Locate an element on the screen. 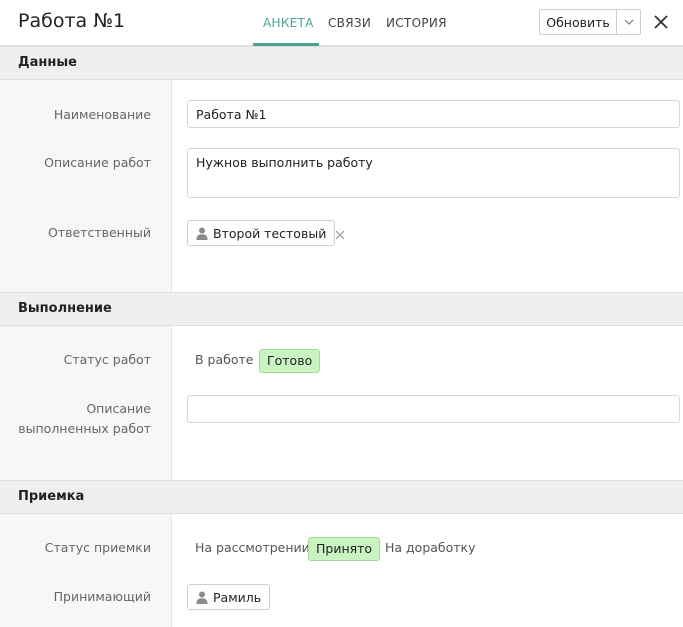  name-field: Работа №1 is located at coordinates (433, 114).